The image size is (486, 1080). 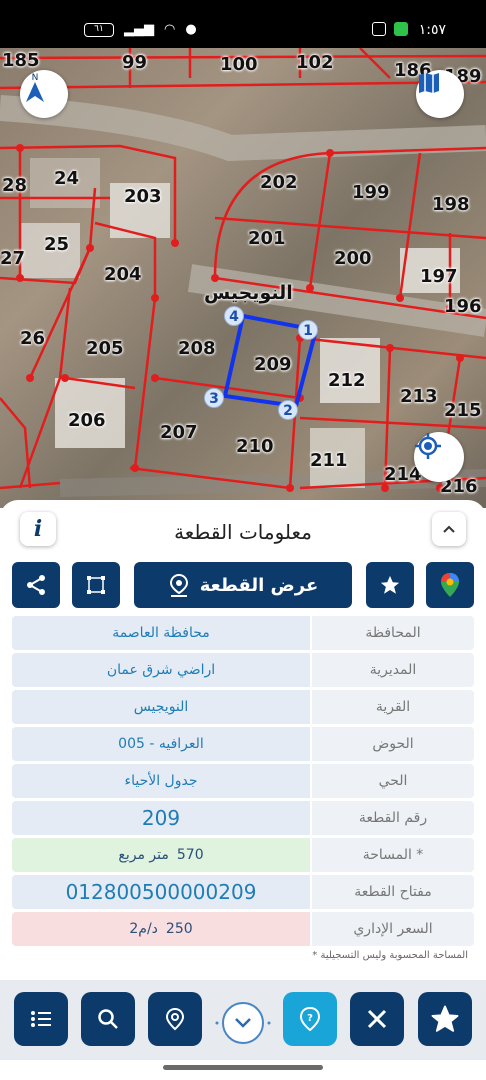 What do you see at coordinates (21, 60) in the screenshot?
I see `parcel-label: 185` at bounding box center [21, 60].